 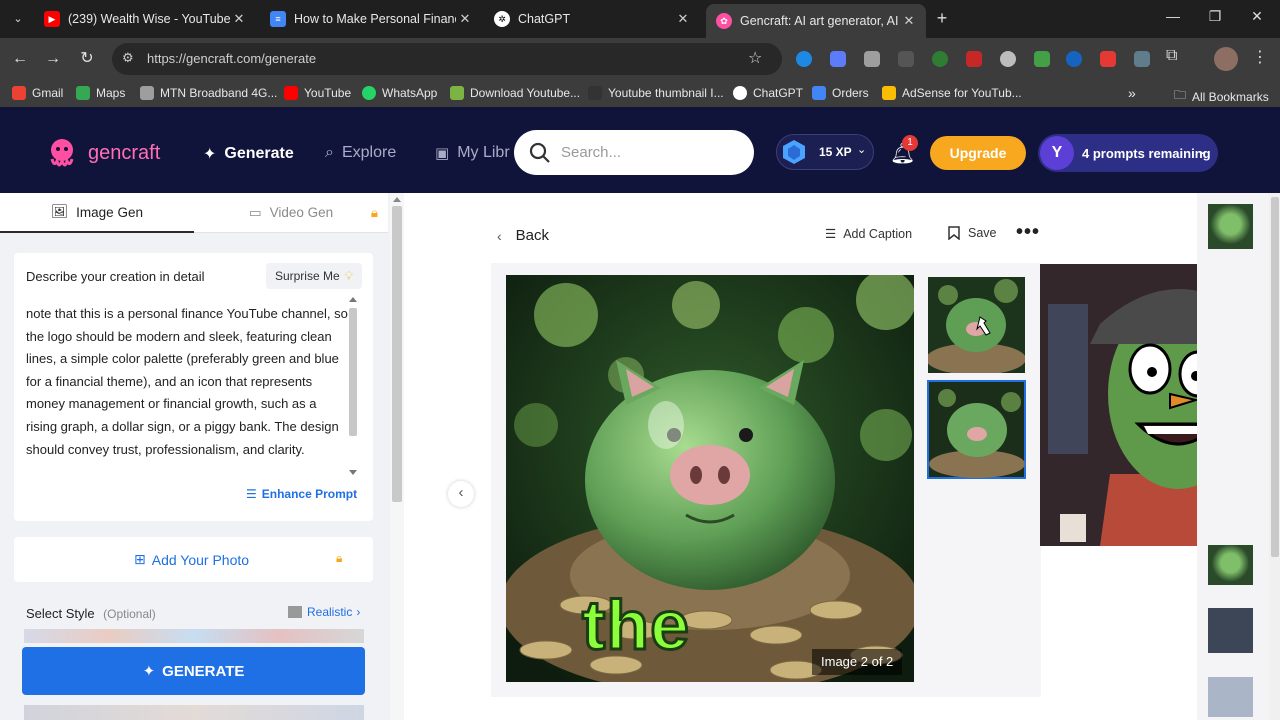 What do you see at coordinates (1226, 59) in the screenshot?
I see `profile-avatar` at bounding box center [1226, 59].